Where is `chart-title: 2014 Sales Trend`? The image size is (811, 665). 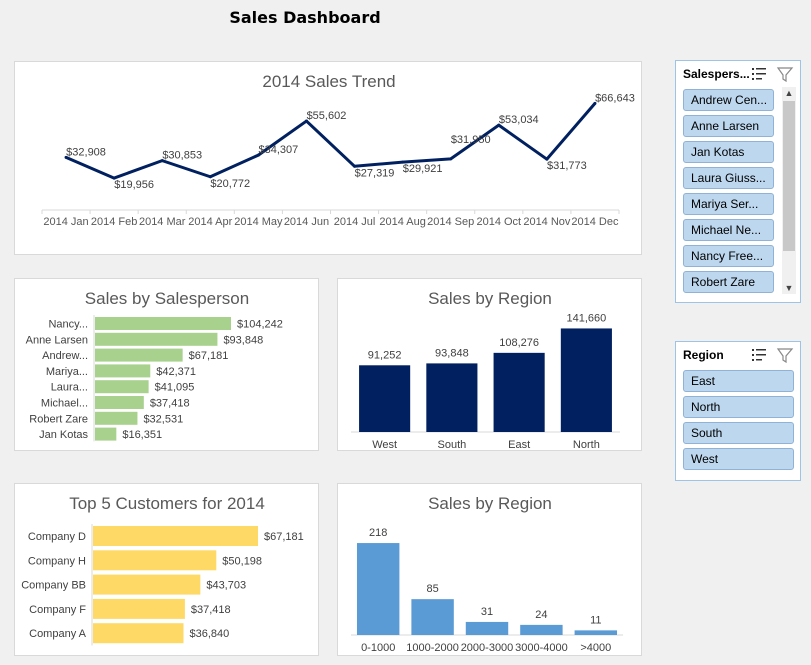 chart-title: 2014 Sales Trend is located at coordinates (328, 81).